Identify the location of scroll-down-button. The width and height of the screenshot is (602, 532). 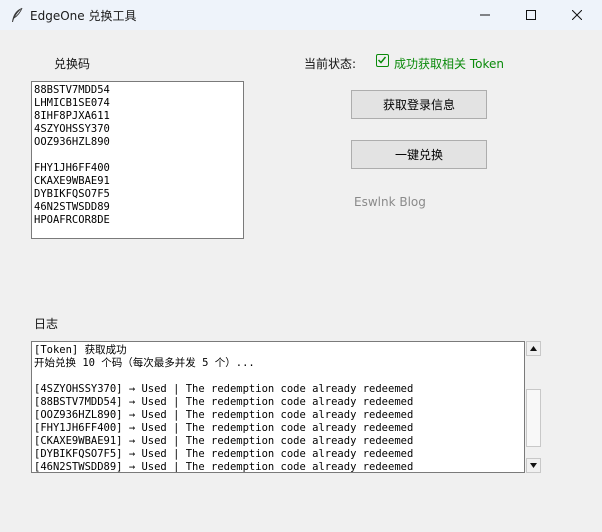
(533, 465).